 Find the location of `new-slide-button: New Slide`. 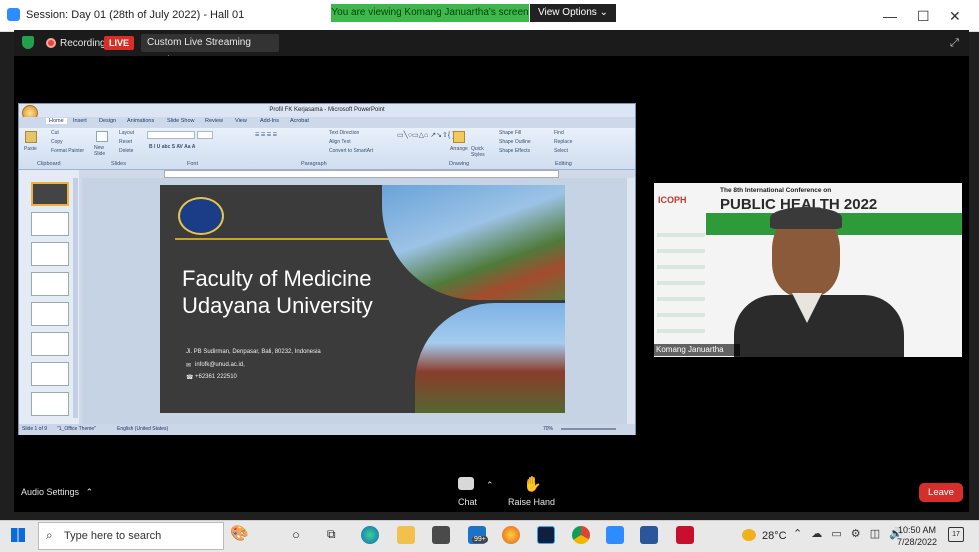

new-slide-button: New Slide is located at coordinates (104, 151).